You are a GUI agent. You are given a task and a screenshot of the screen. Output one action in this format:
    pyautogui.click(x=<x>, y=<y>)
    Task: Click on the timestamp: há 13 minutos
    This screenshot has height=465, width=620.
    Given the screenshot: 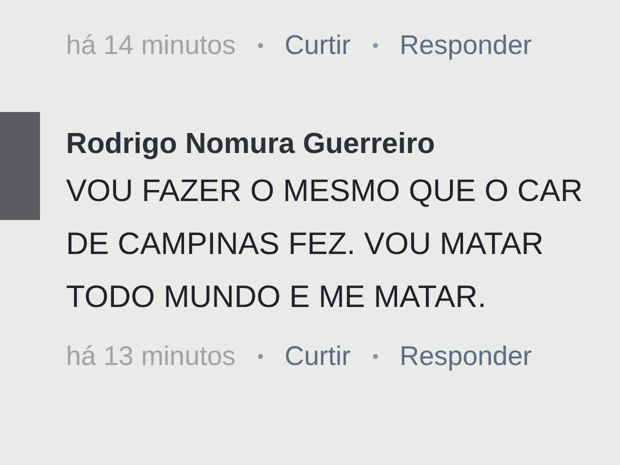 What is the action you would take?
    pyautogui.click(x=151, y=356)
    